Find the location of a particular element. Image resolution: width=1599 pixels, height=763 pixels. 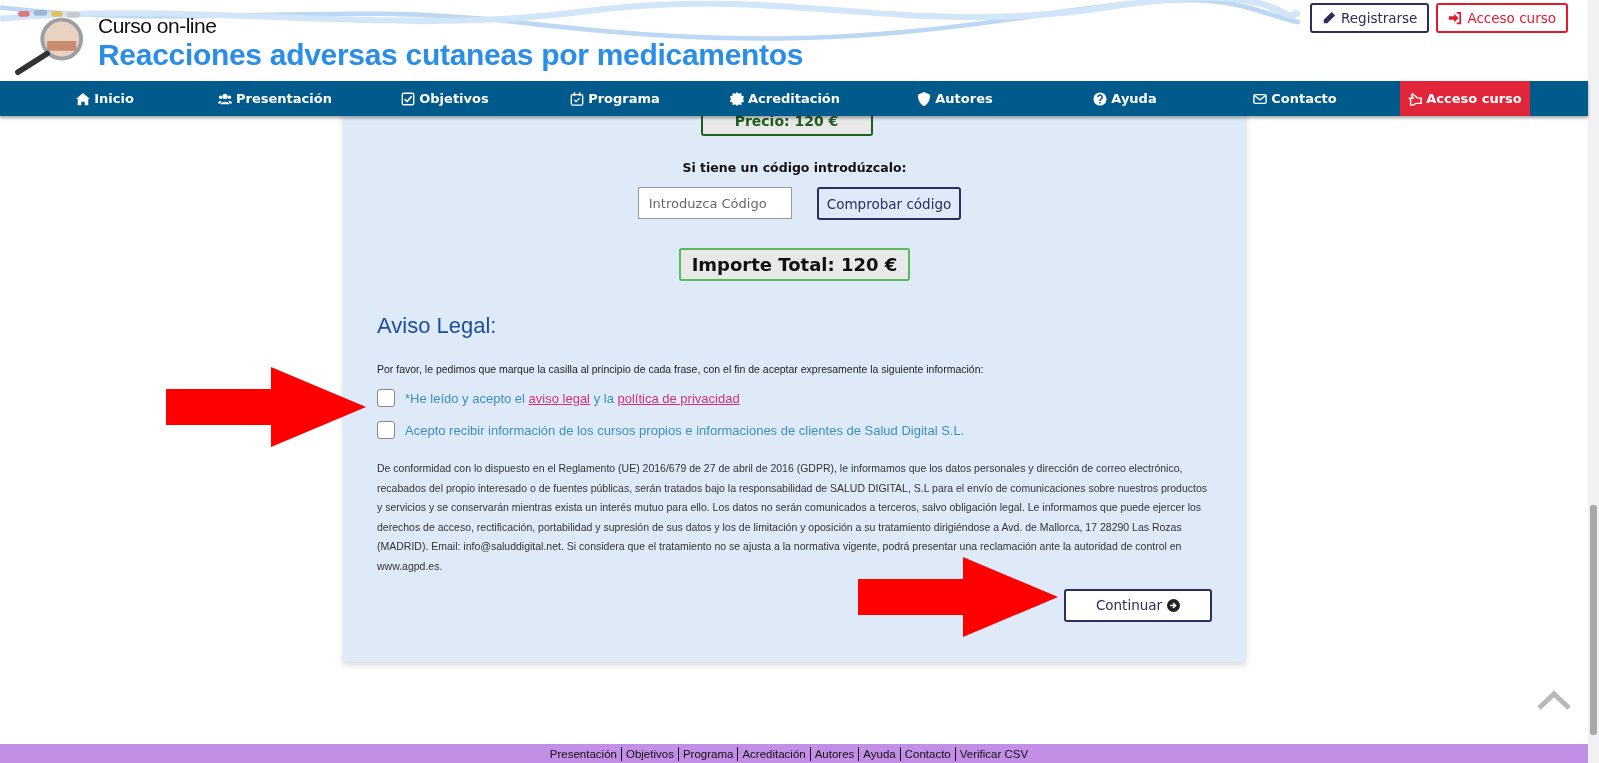

course-subtitle: Curso on-line is located at coordinates (158, 26).